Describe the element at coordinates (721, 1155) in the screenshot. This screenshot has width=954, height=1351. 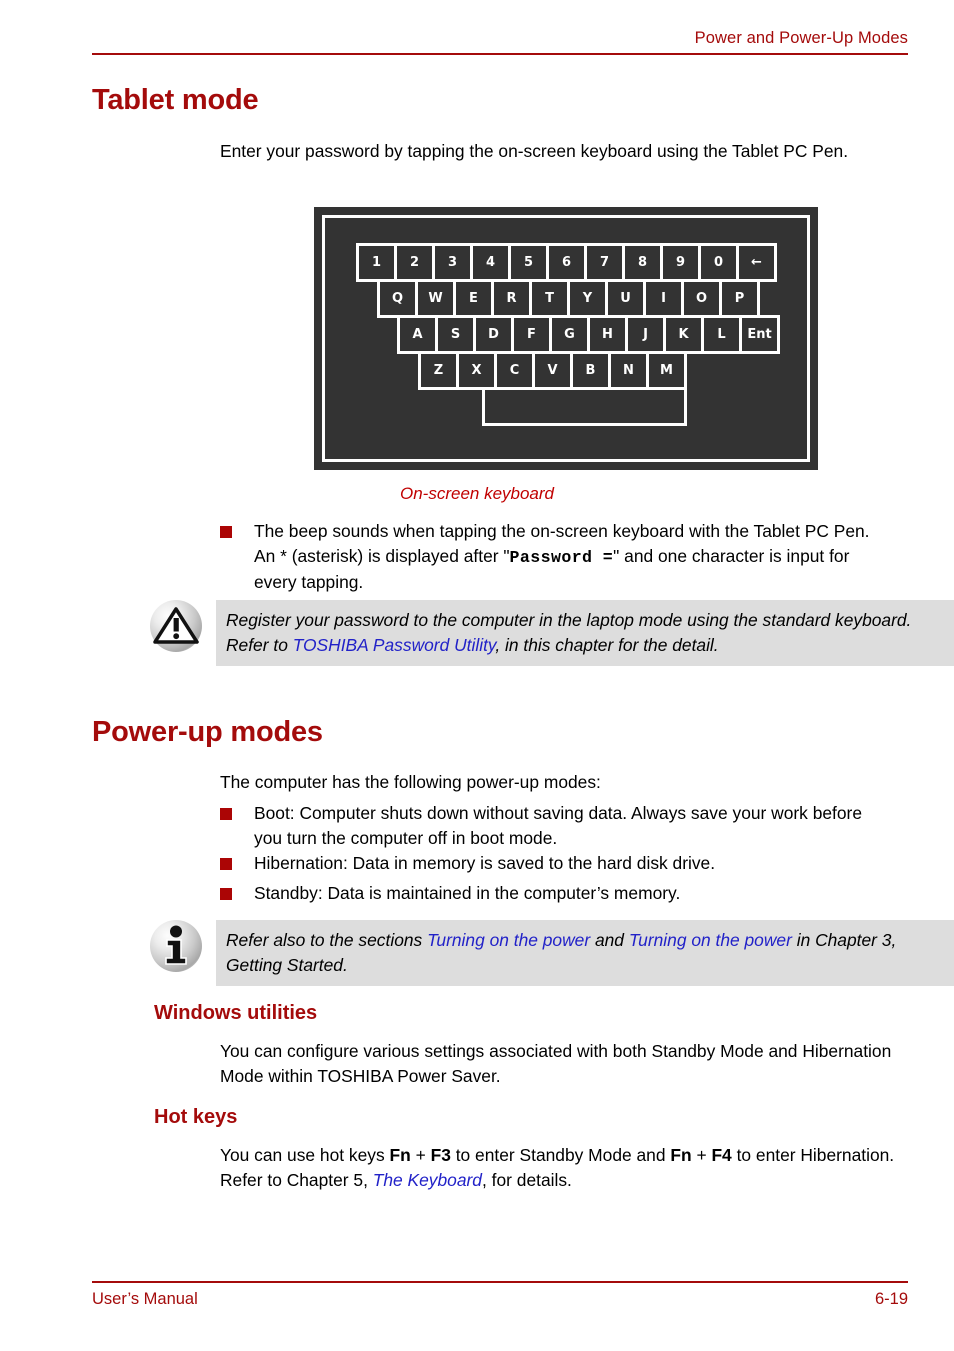
I see `key-f4: F4` at that location.